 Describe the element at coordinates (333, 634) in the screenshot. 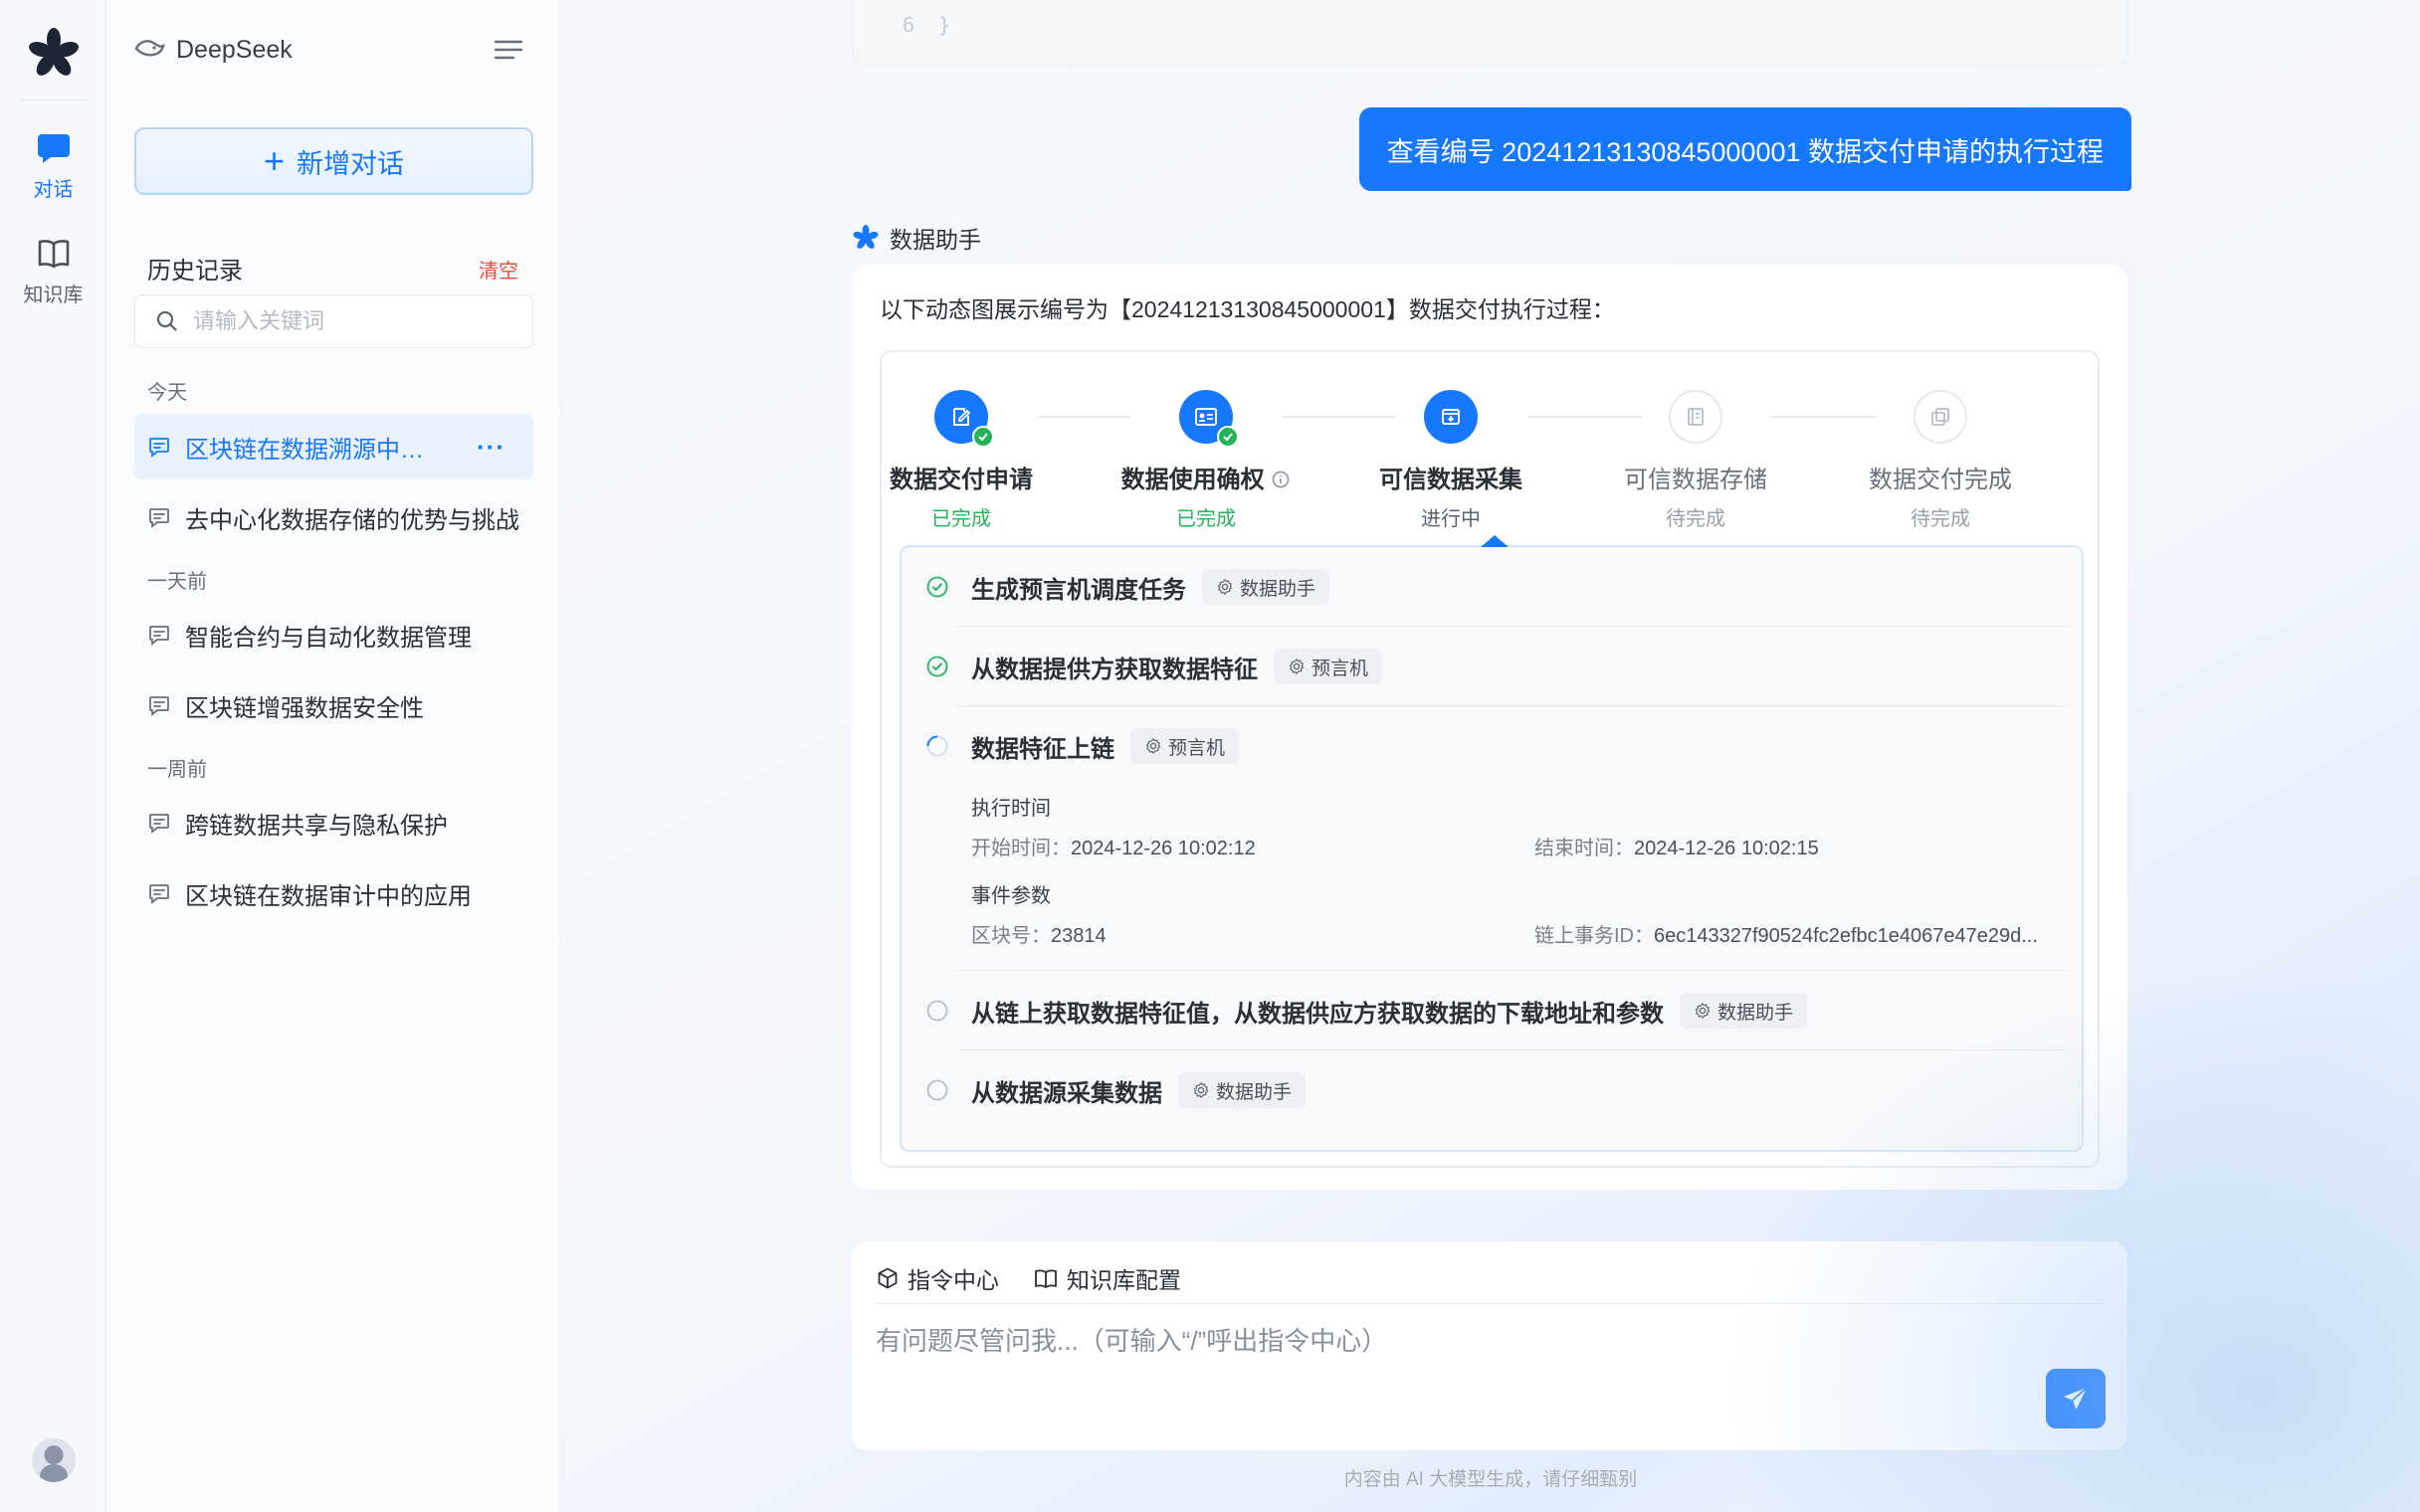

I see `history-item: 智能合约与自动化数据管理` at that location.